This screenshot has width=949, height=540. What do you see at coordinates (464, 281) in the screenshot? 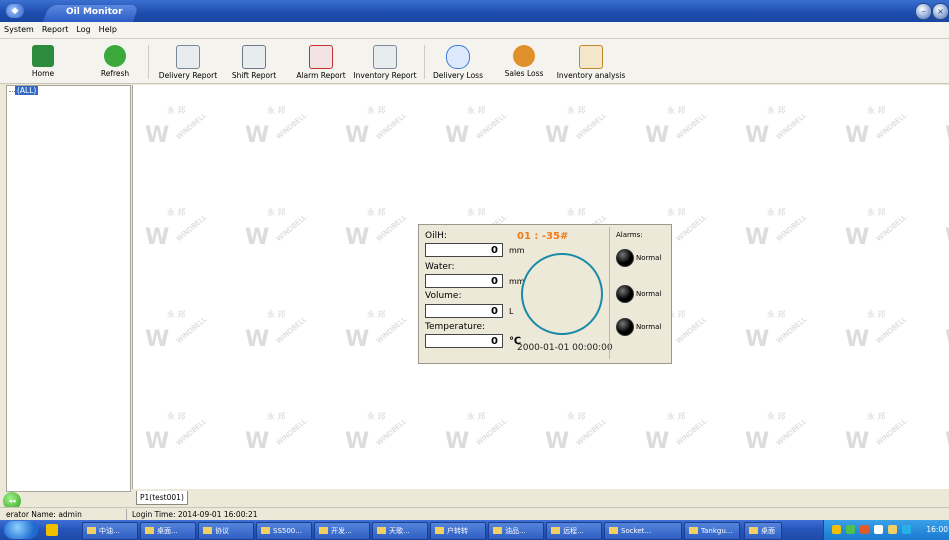
I see `water-value: 0` at bounding box center [464, 281].